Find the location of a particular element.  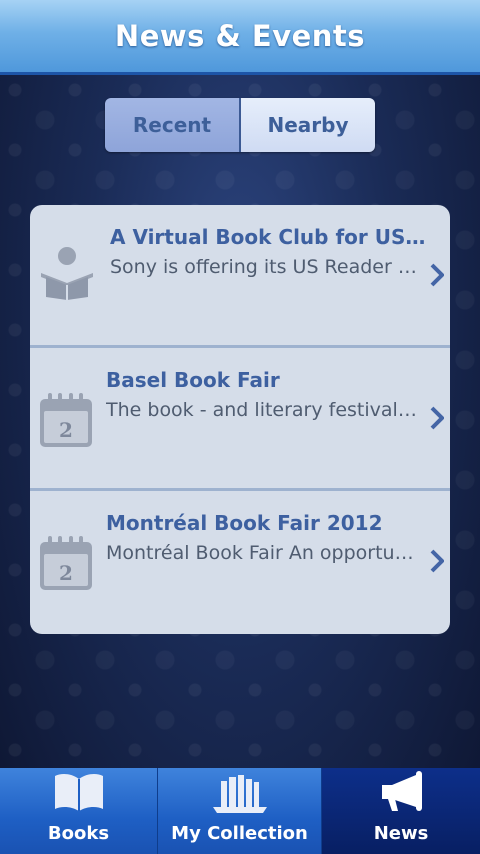

segmented-control: Recent Nearby is located at coordinates (240, 125).